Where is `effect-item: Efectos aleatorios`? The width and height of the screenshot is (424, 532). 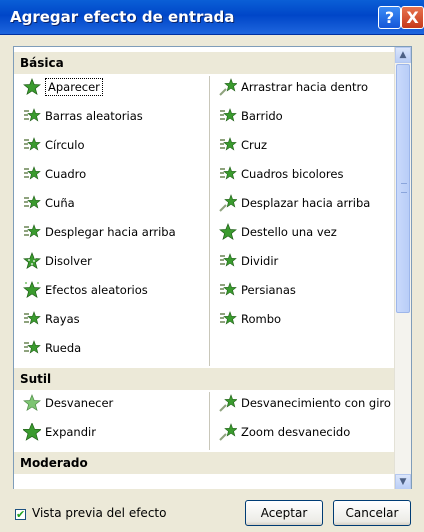
effect-item: Efectos aleatorios is located at coordinates (85, 290).